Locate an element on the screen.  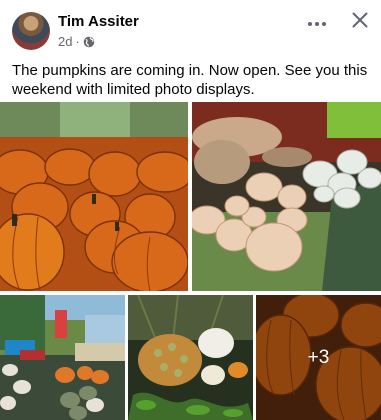
photo-warty-gourds is located at coordinates (190, 357).